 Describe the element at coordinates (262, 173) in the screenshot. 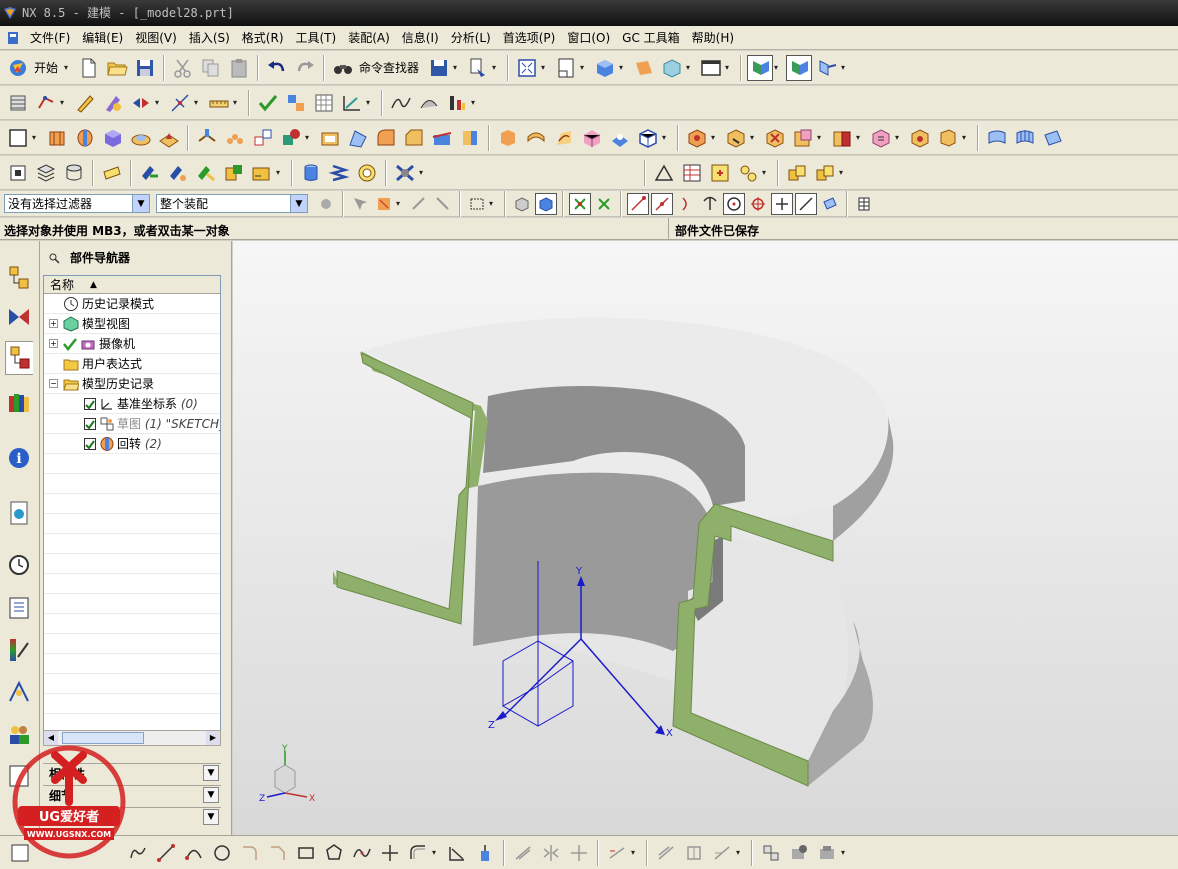

I see `explode-view-icon` at that location.